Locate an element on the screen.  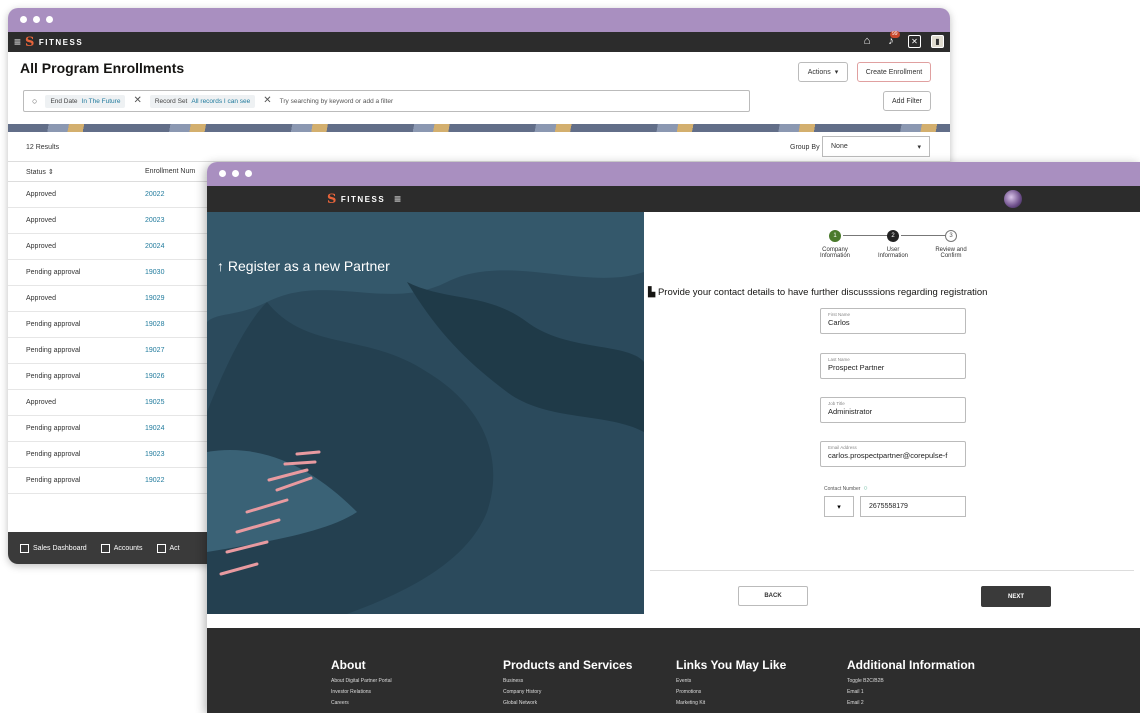
enrollment-number-link: 19028 is located at coordinates (154, 324).